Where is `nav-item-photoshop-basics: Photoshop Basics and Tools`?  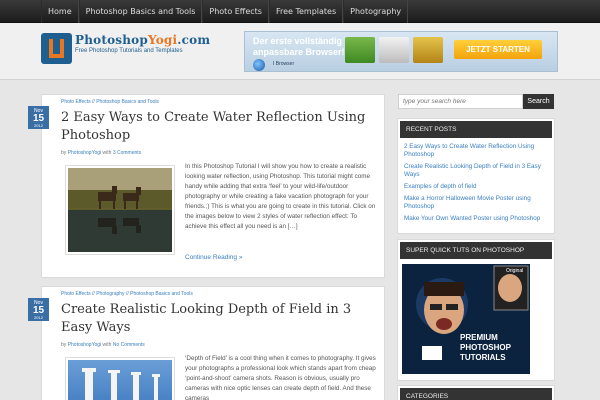 nav-item-photoshop-basics: Photoshop Basics and Tools is located at coordinates (140, 11).